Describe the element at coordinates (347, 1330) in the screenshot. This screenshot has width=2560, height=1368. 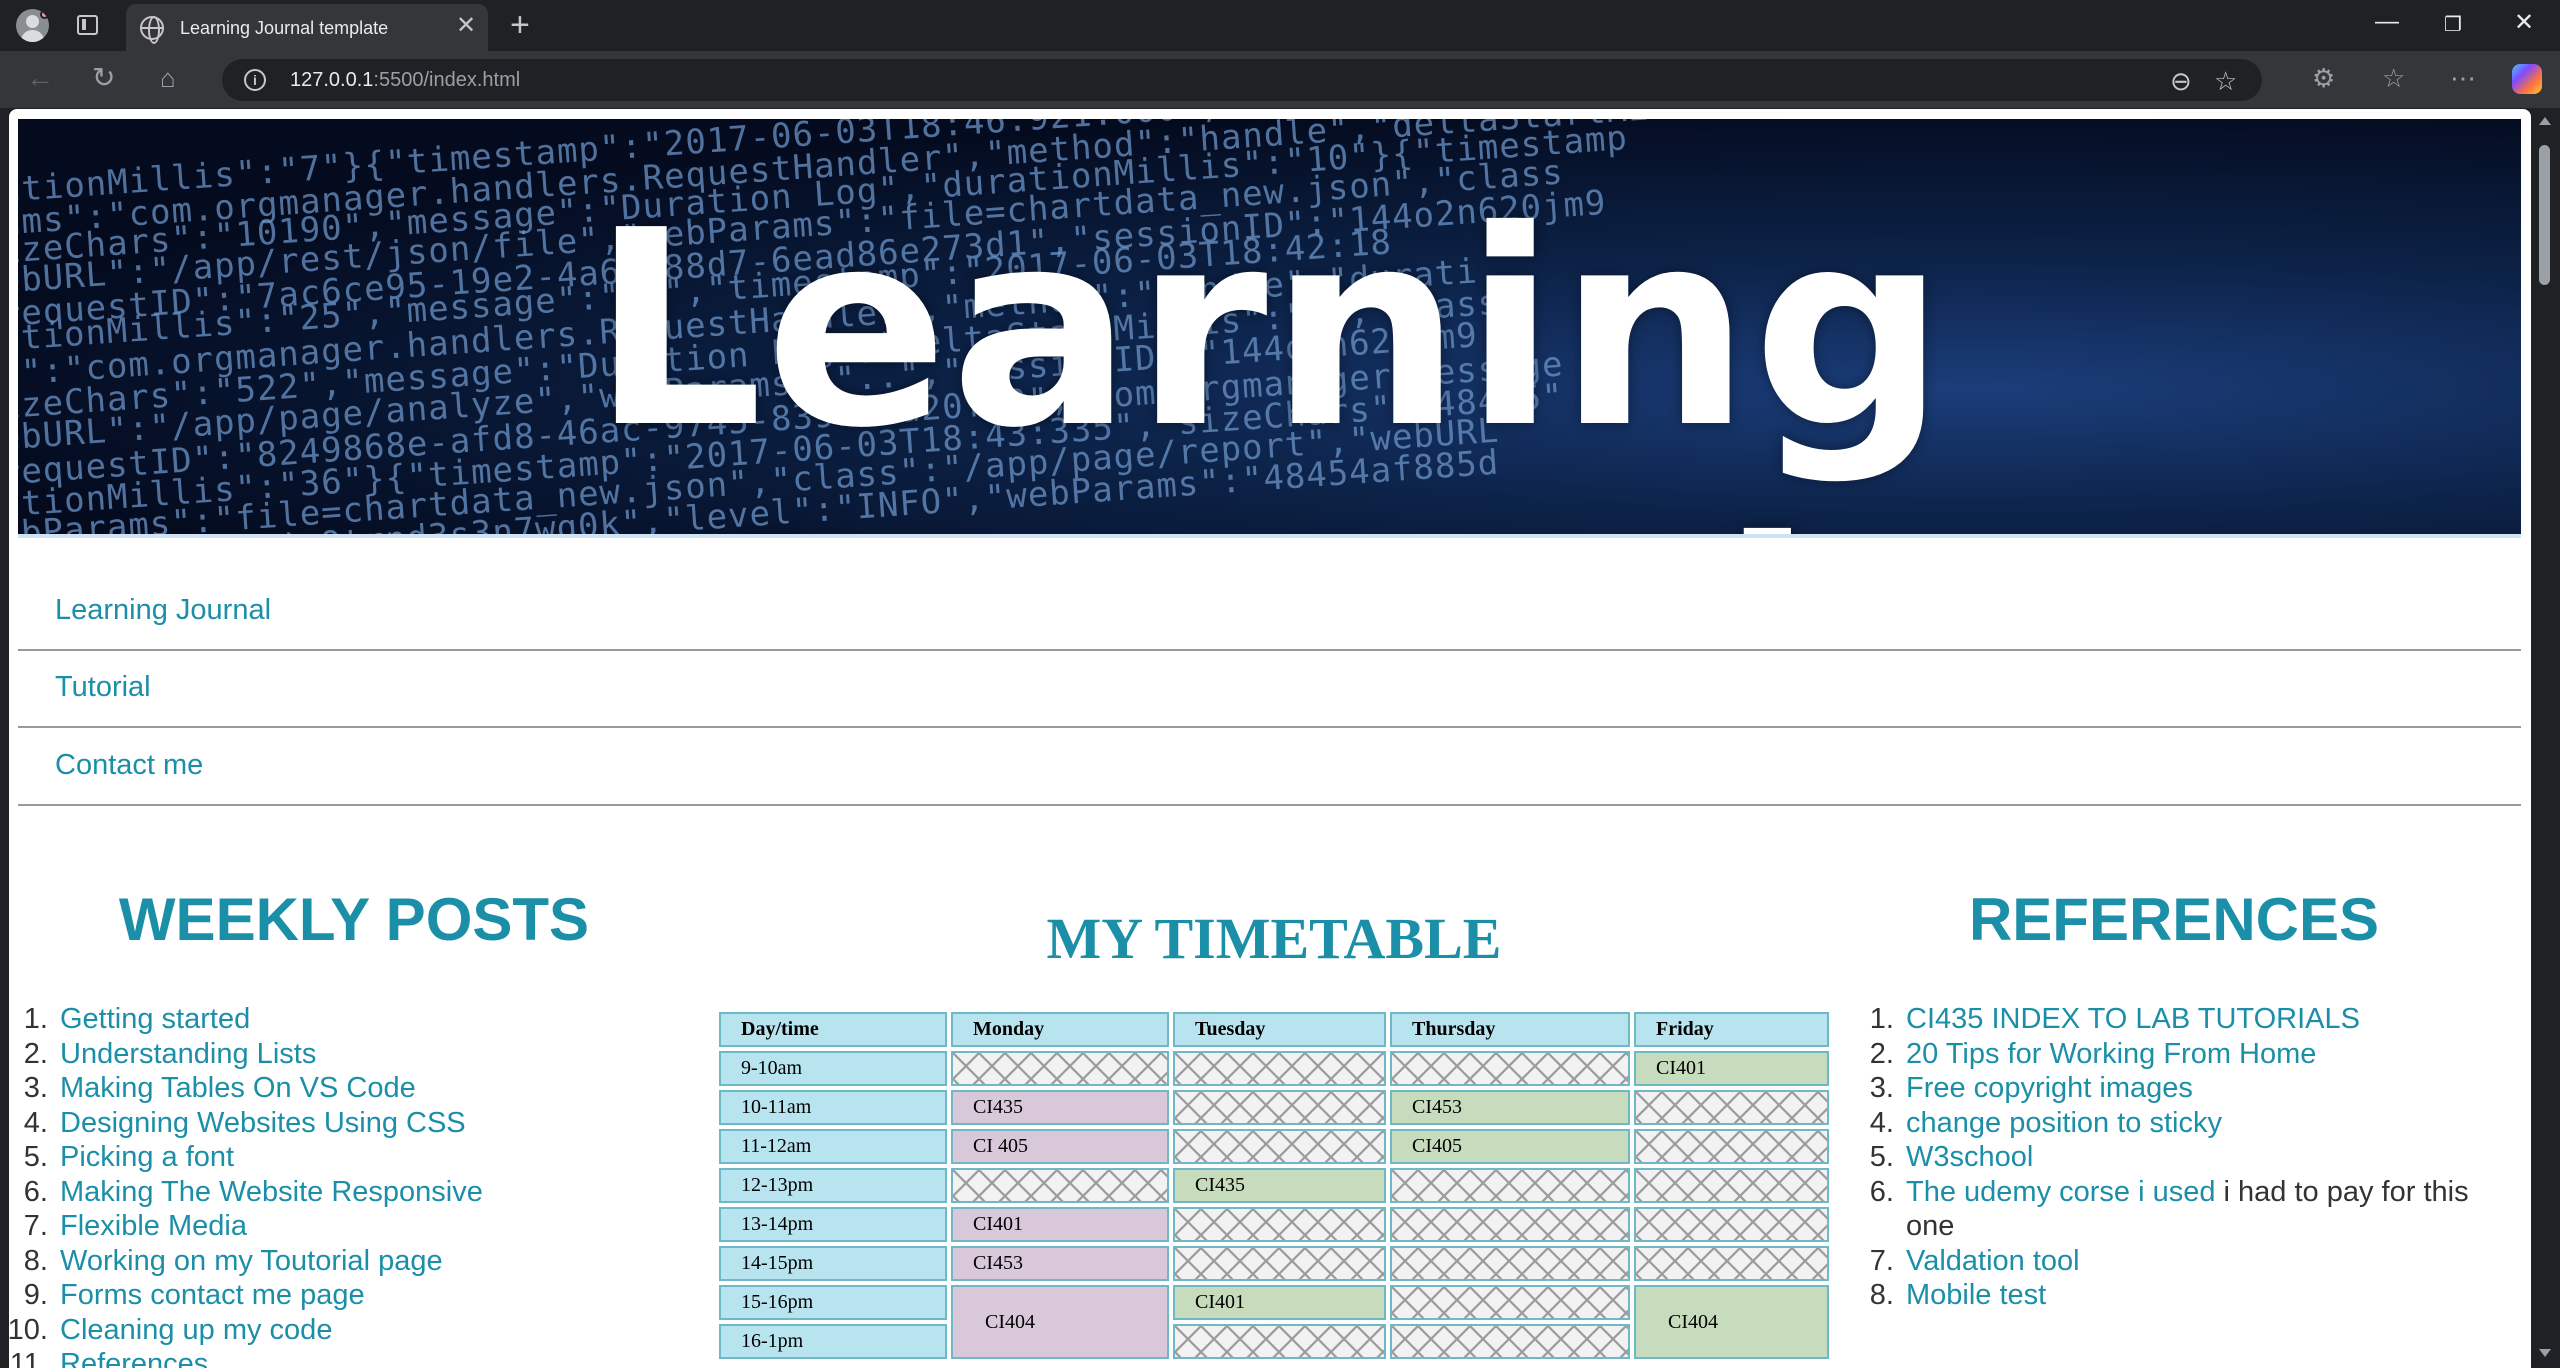
I see `list-item: Cleaning up my code` at that location.